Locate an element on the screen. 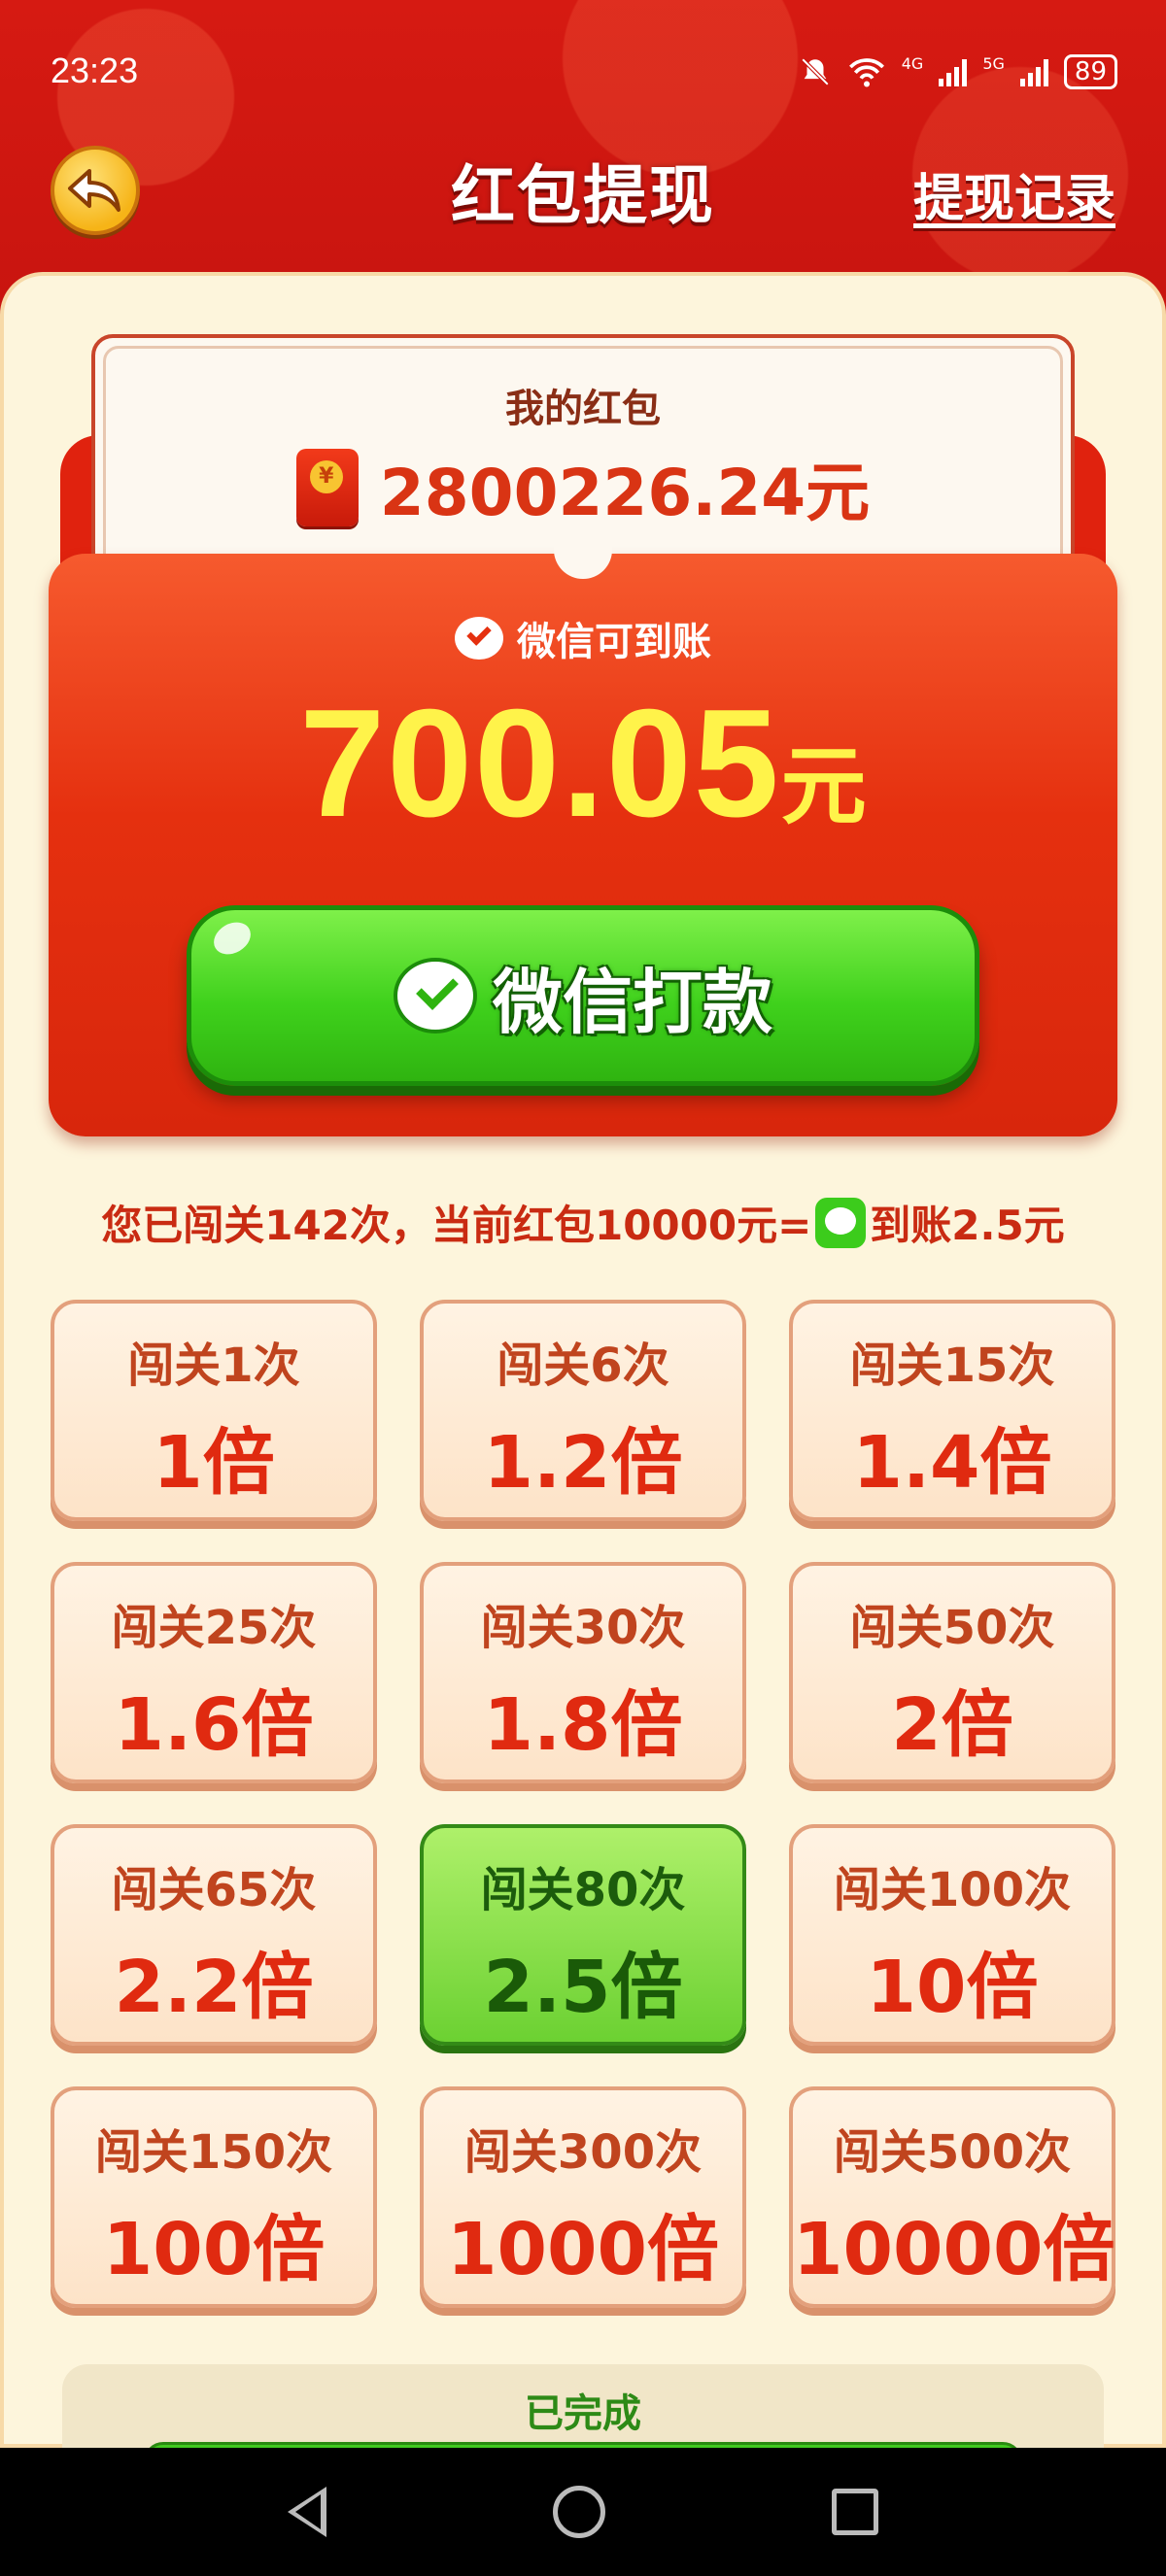  status-bar: 23:23 4G 5G 89 is located at coordinates (583, 73).